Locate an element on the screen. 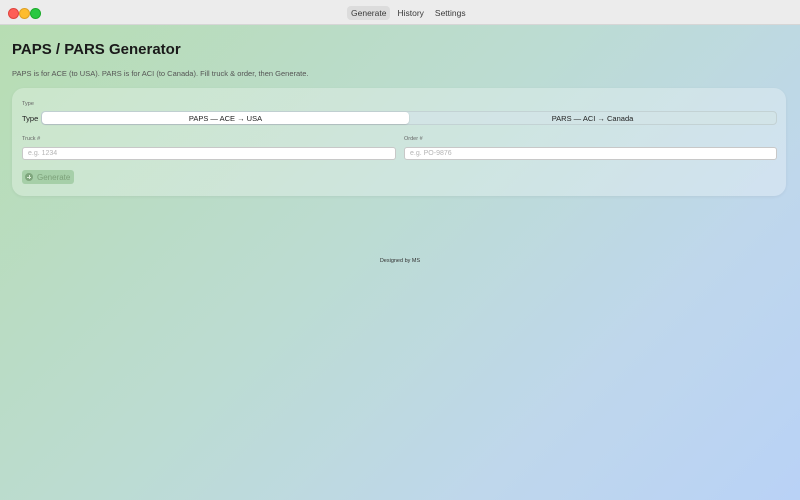  footer-credit: Designed by MS is located at coordinates (400, 261).